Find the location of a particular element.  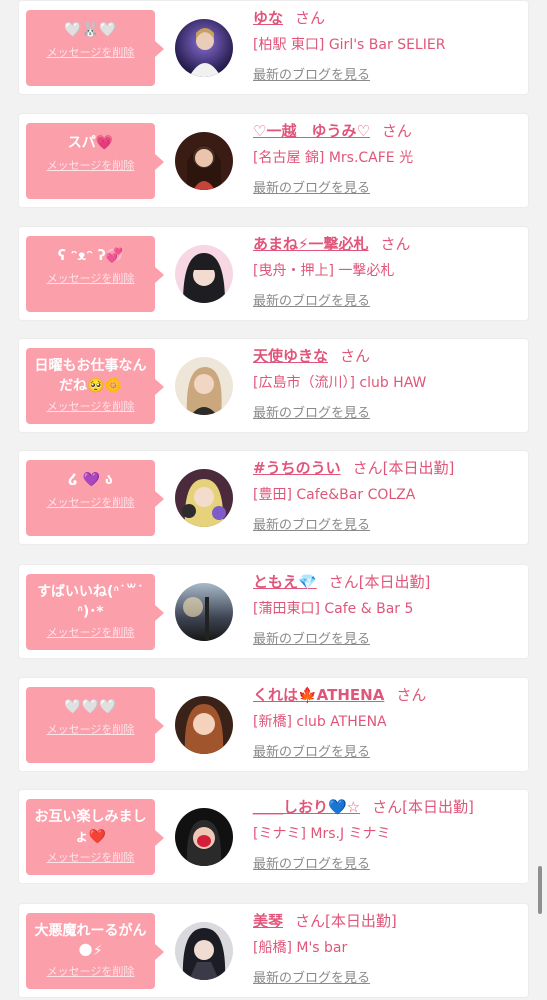

message-bubble: 🤍🤍🤍 メッセージを削除 is located at coordinates (95, 725).